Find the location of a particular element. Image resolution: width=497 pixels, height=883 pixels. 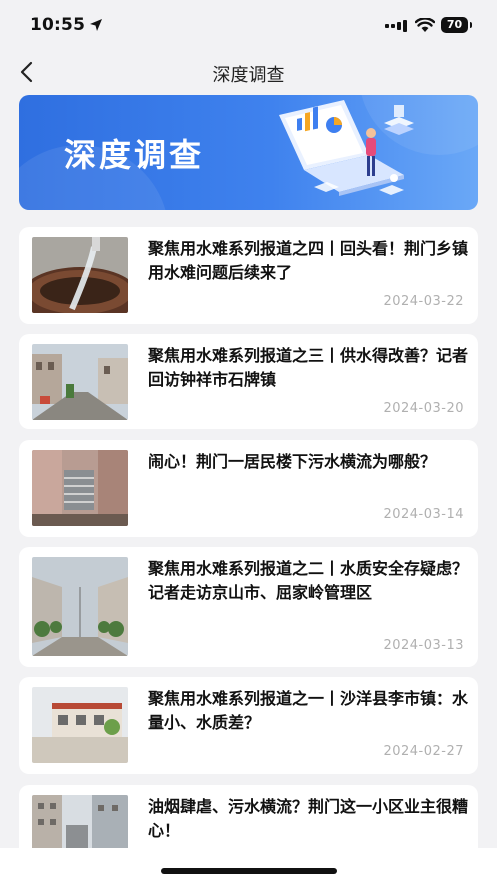

article-date: 2024-02-27 is located at coordinates (423, 751).